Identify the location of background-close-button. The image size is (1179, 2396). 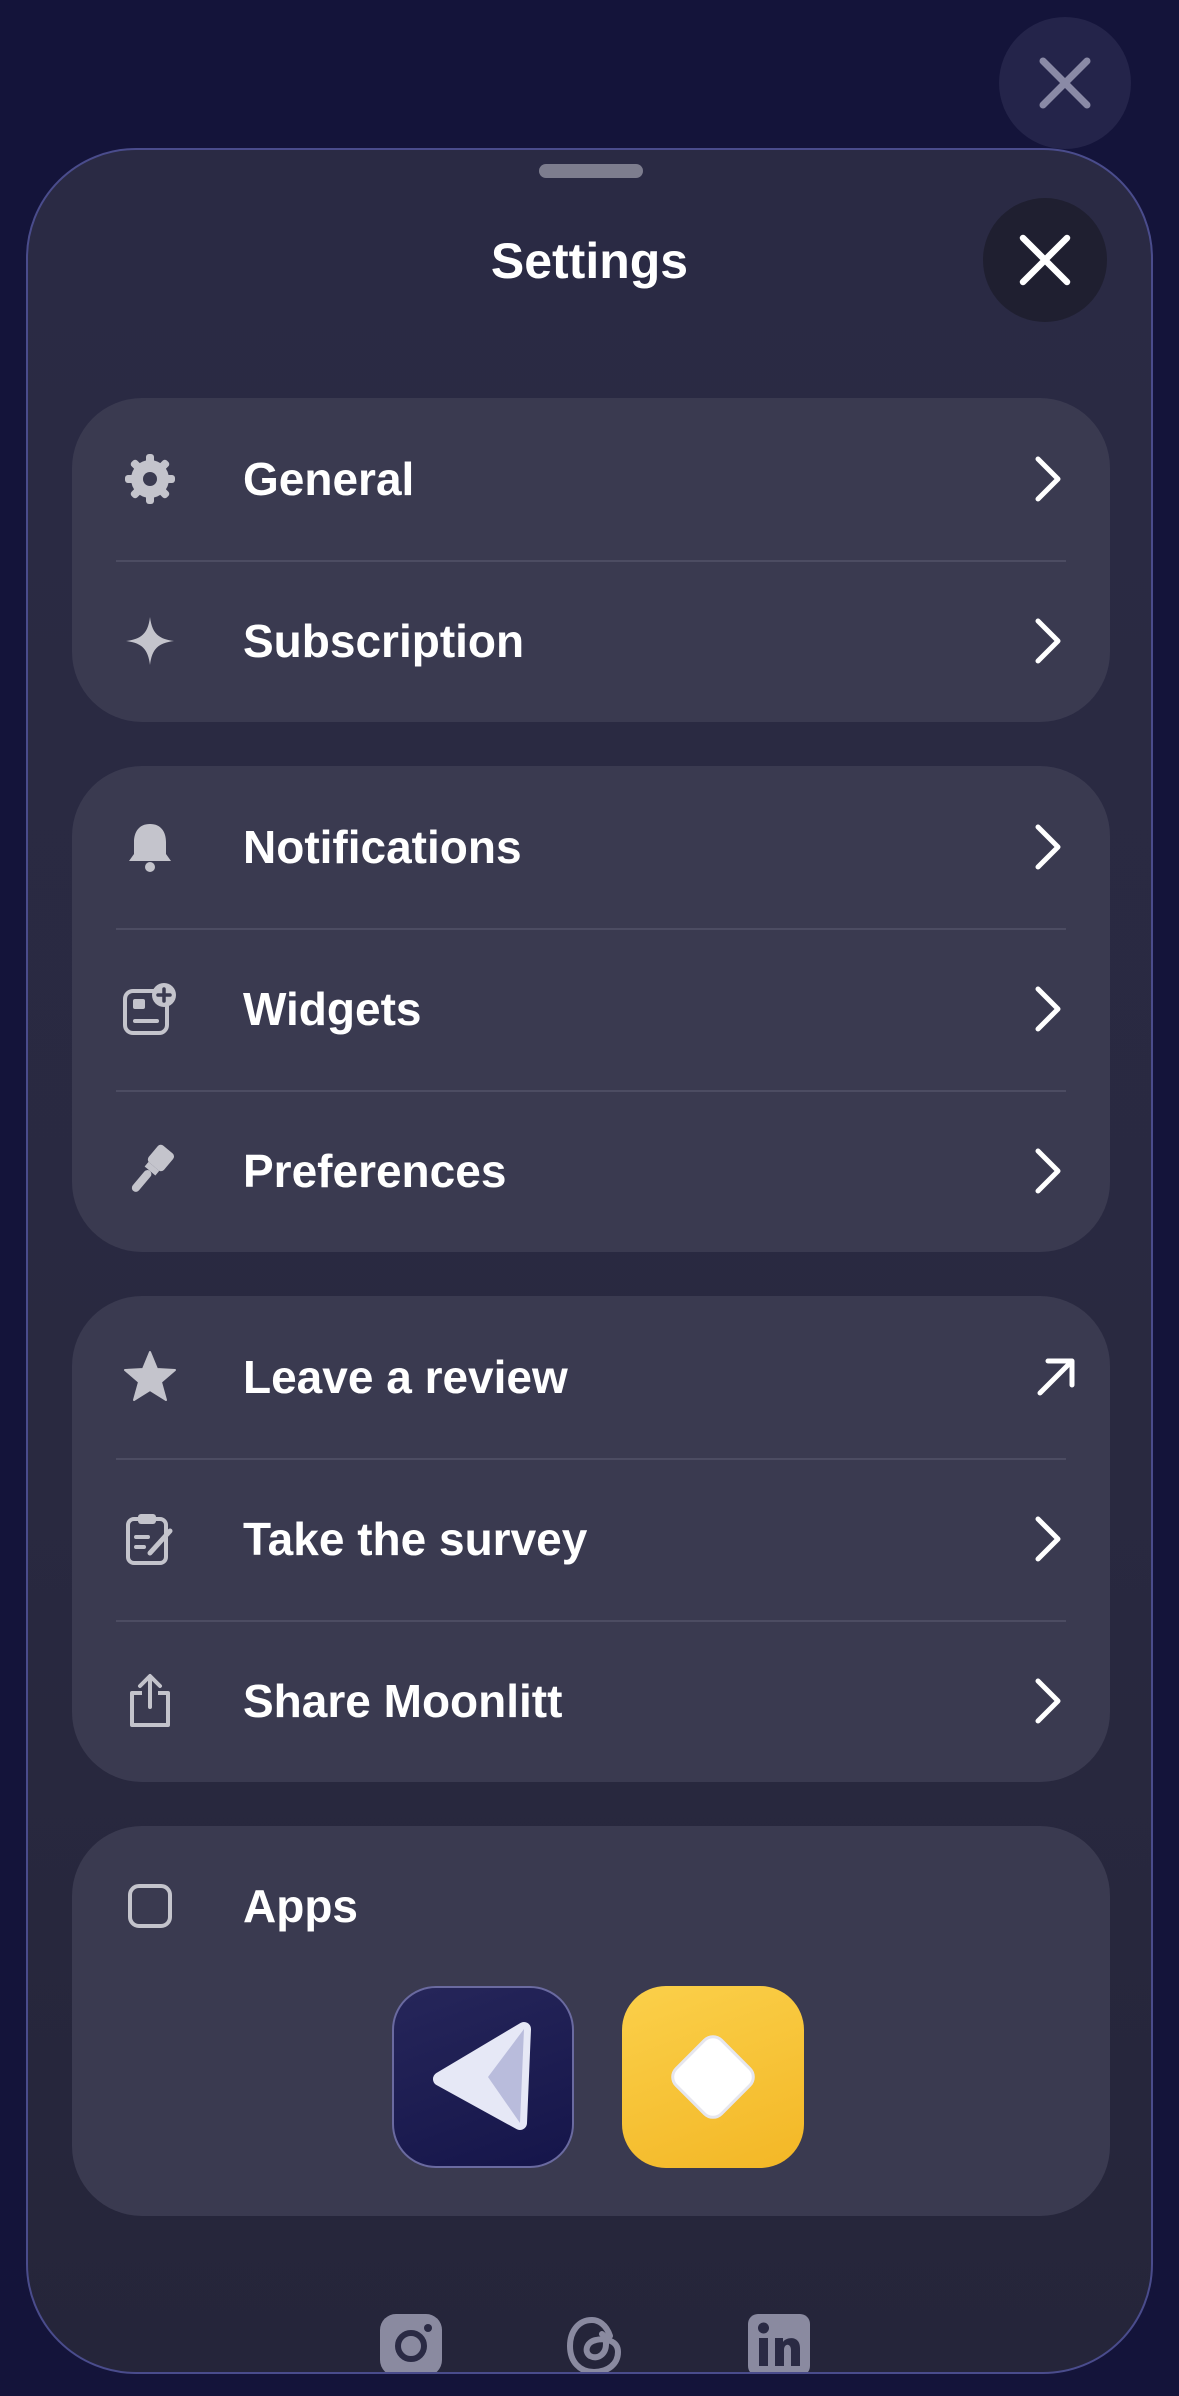
(1065, 83).